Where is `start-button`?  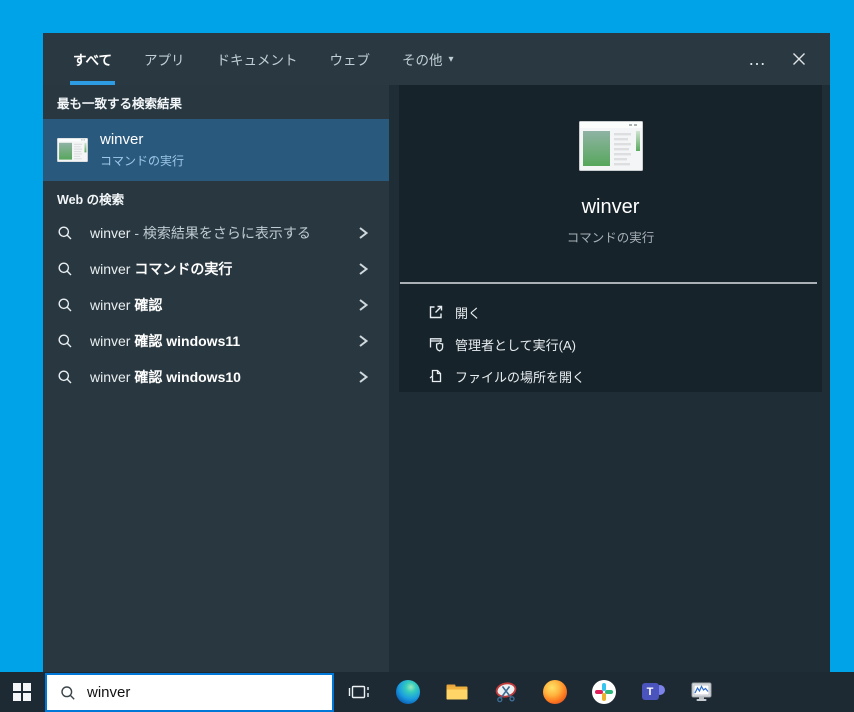 start-button is located at coordinates (22, 692).